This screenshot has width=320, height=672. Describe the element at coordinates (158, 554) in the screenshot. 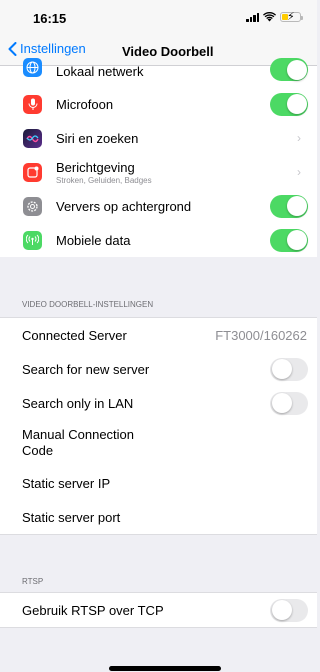

I see `group-spacer` at that location.